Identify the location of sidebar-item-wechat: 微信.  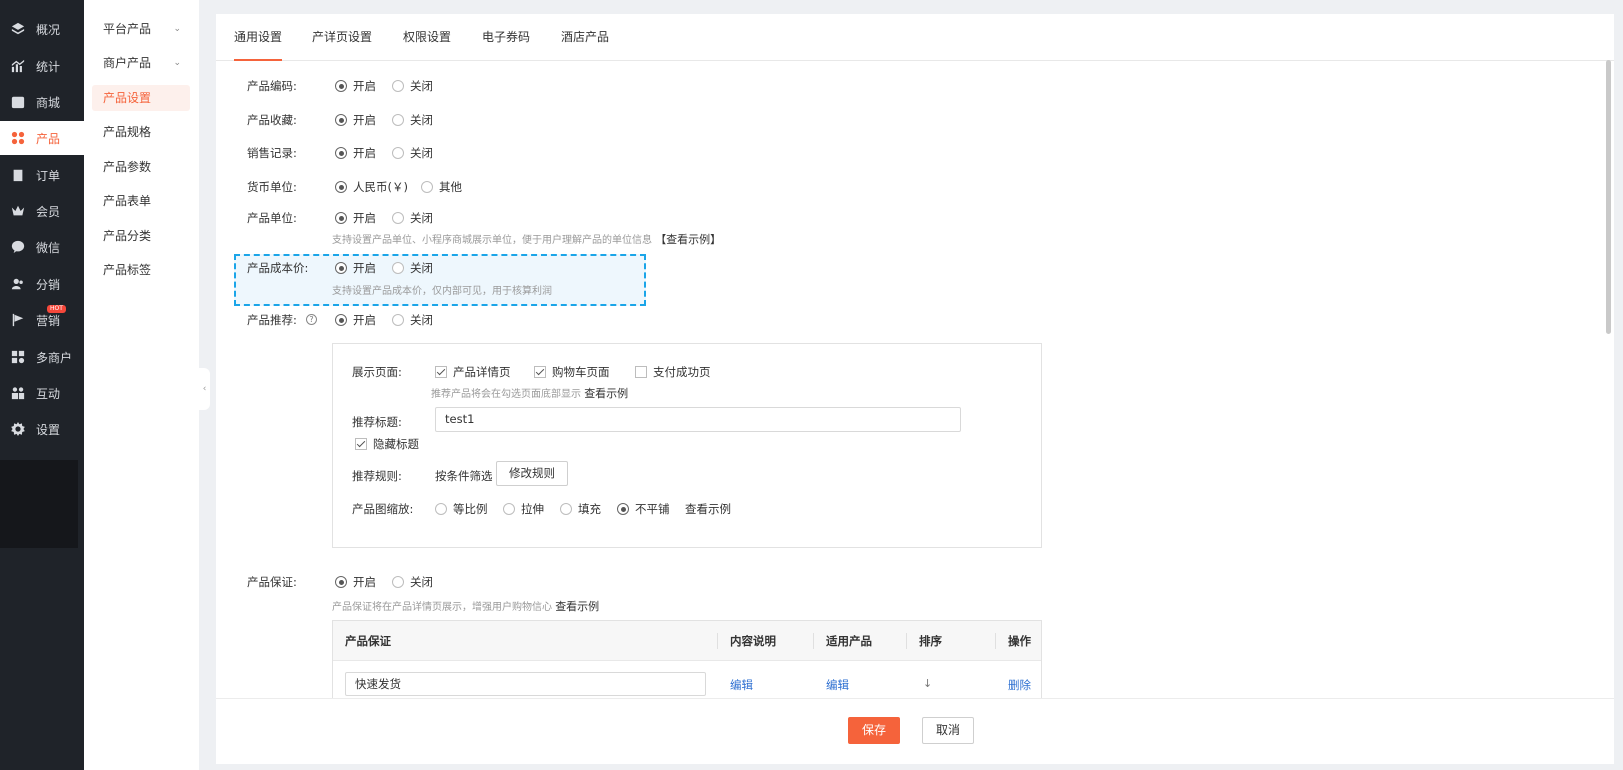
(42, 247).